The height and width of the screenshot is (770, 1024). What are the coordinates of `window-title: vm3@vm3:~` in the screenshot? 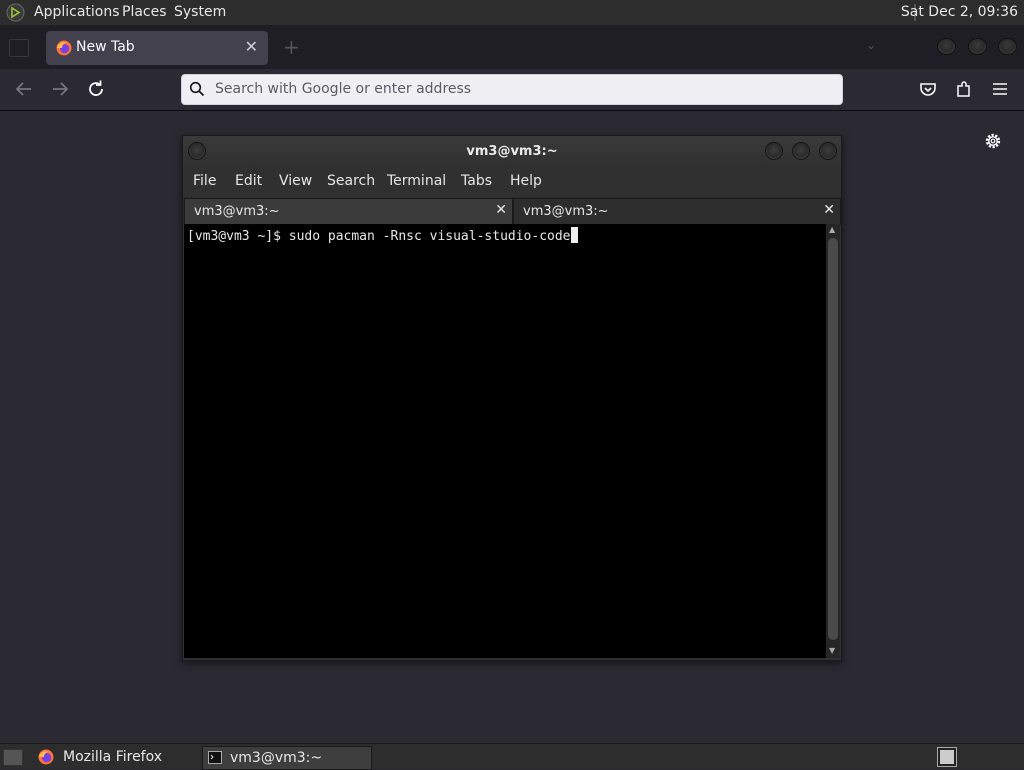 It's located at (512, 151).